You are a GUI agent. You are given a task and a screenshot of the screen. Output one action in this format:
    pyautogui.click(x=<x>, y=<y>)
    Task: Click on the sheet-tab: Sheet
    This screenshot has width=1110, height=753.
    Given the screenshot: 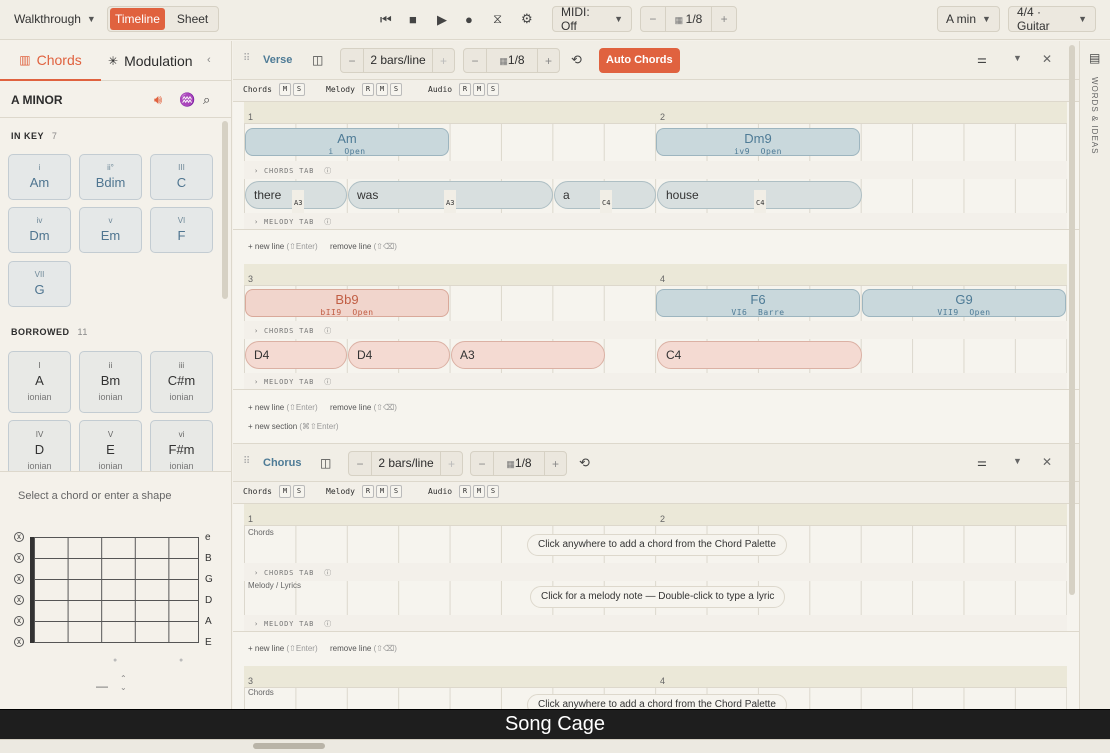 What is the action you would take?
    pyautogui.click(x=192, y=19)
    